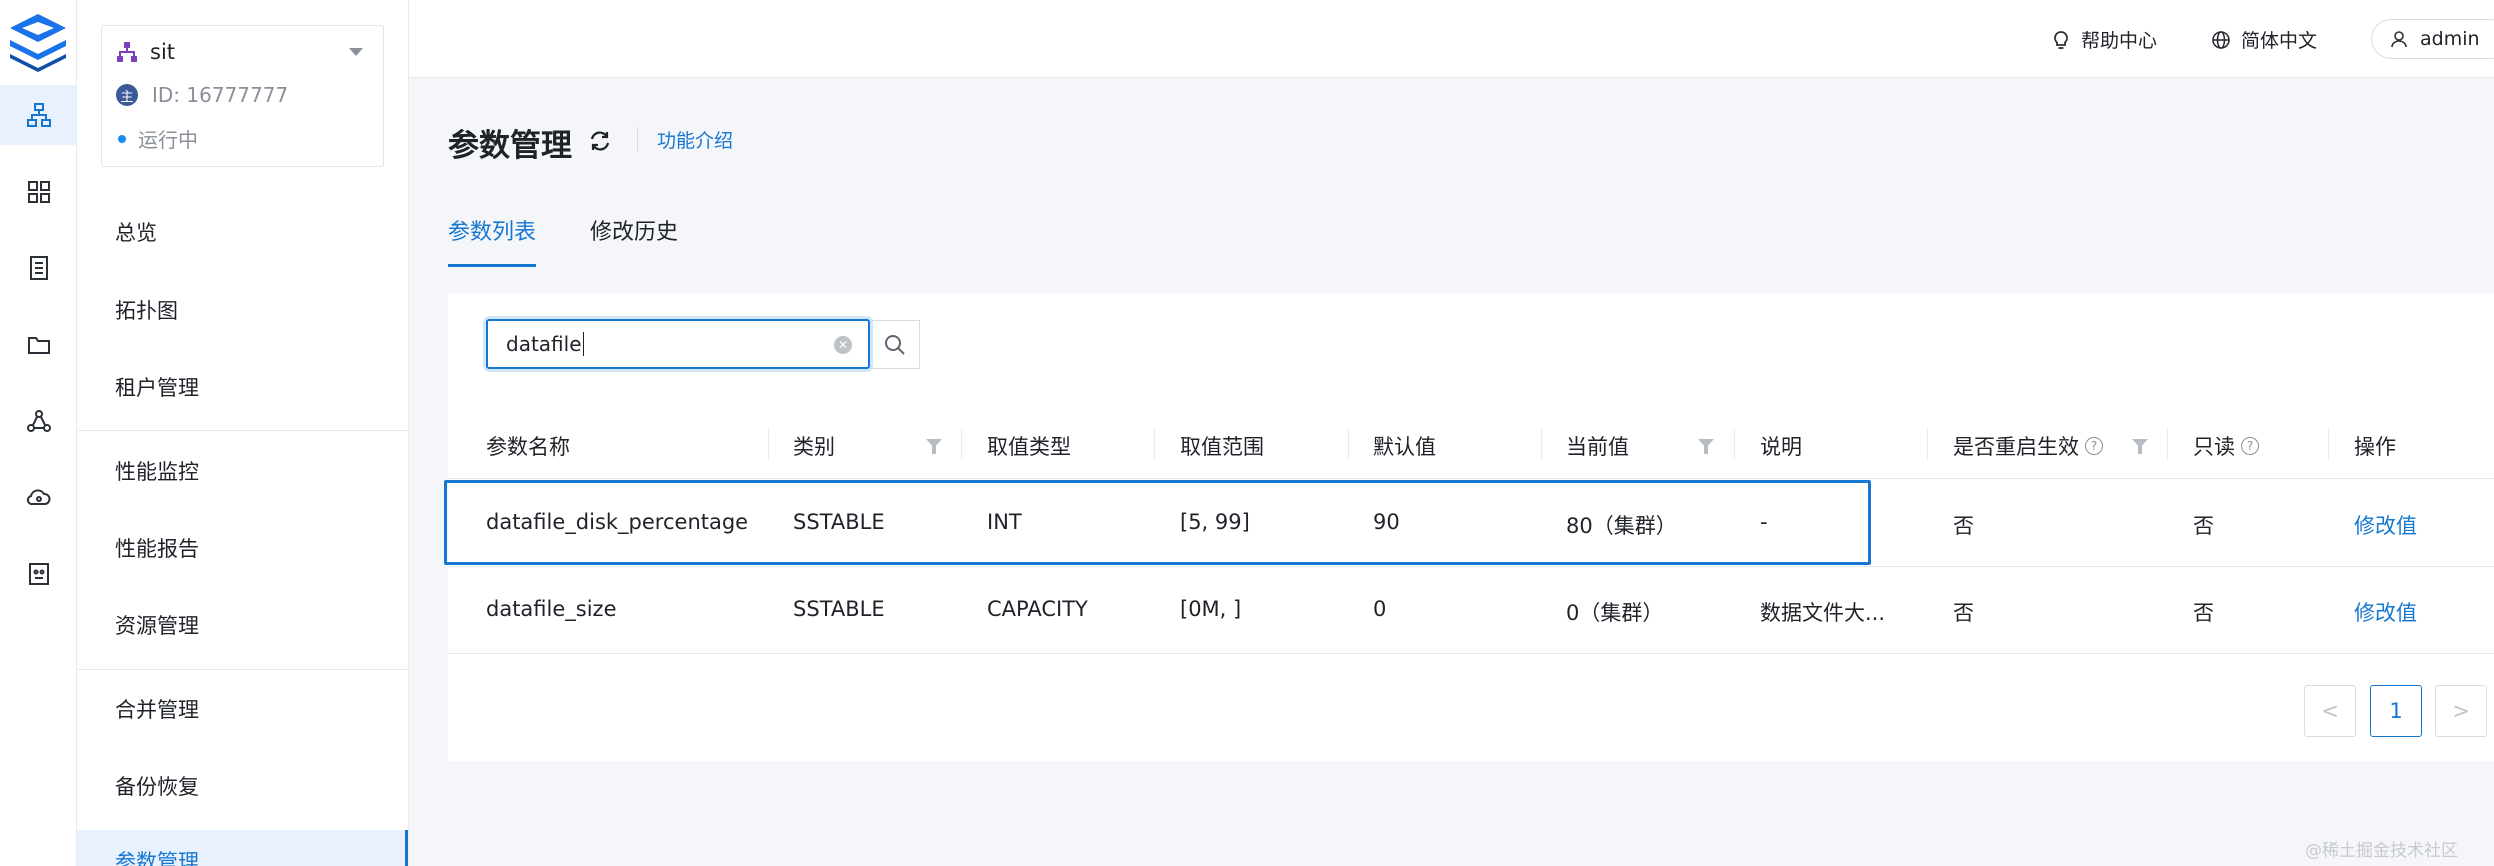 This screenshot has width=2494, height=866. I want to click on menu-item-parameters: 参数管理, so click(242, 848).